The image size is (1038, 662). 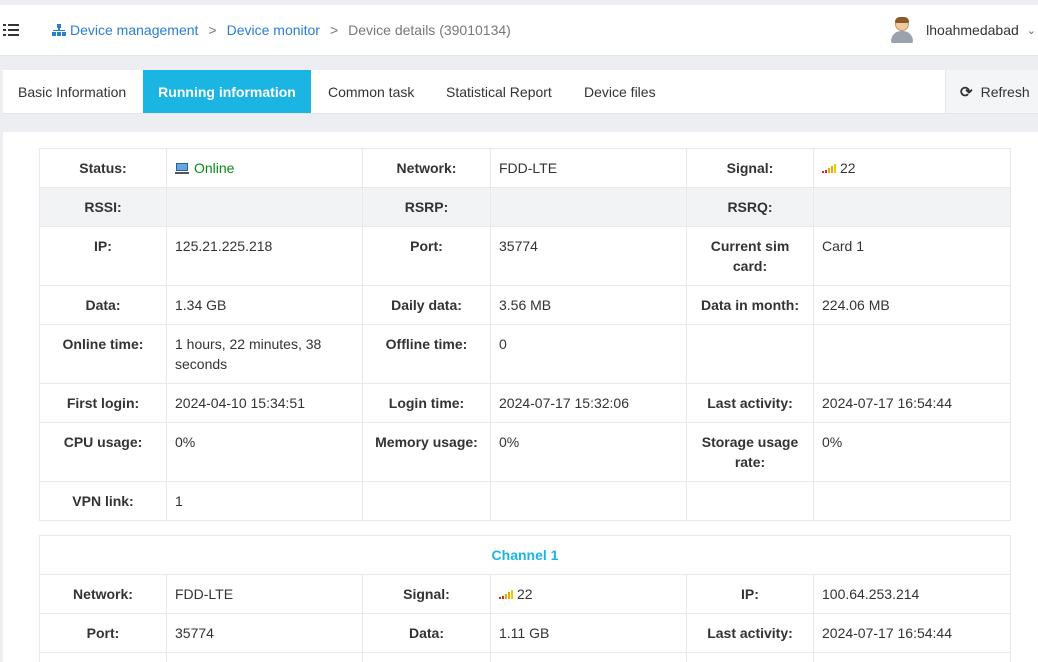 I want to click on daily-data-value: 3.56 MB, so click(x=588, y=305).